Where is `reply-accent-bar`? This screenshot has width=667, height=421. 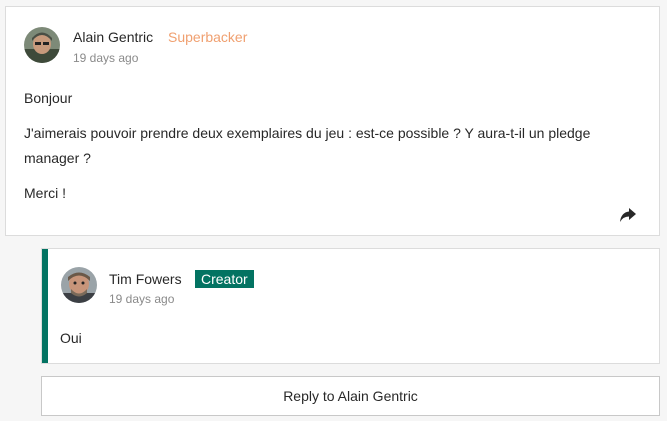 reply-accent-bar is located at coordinates (45, 306).